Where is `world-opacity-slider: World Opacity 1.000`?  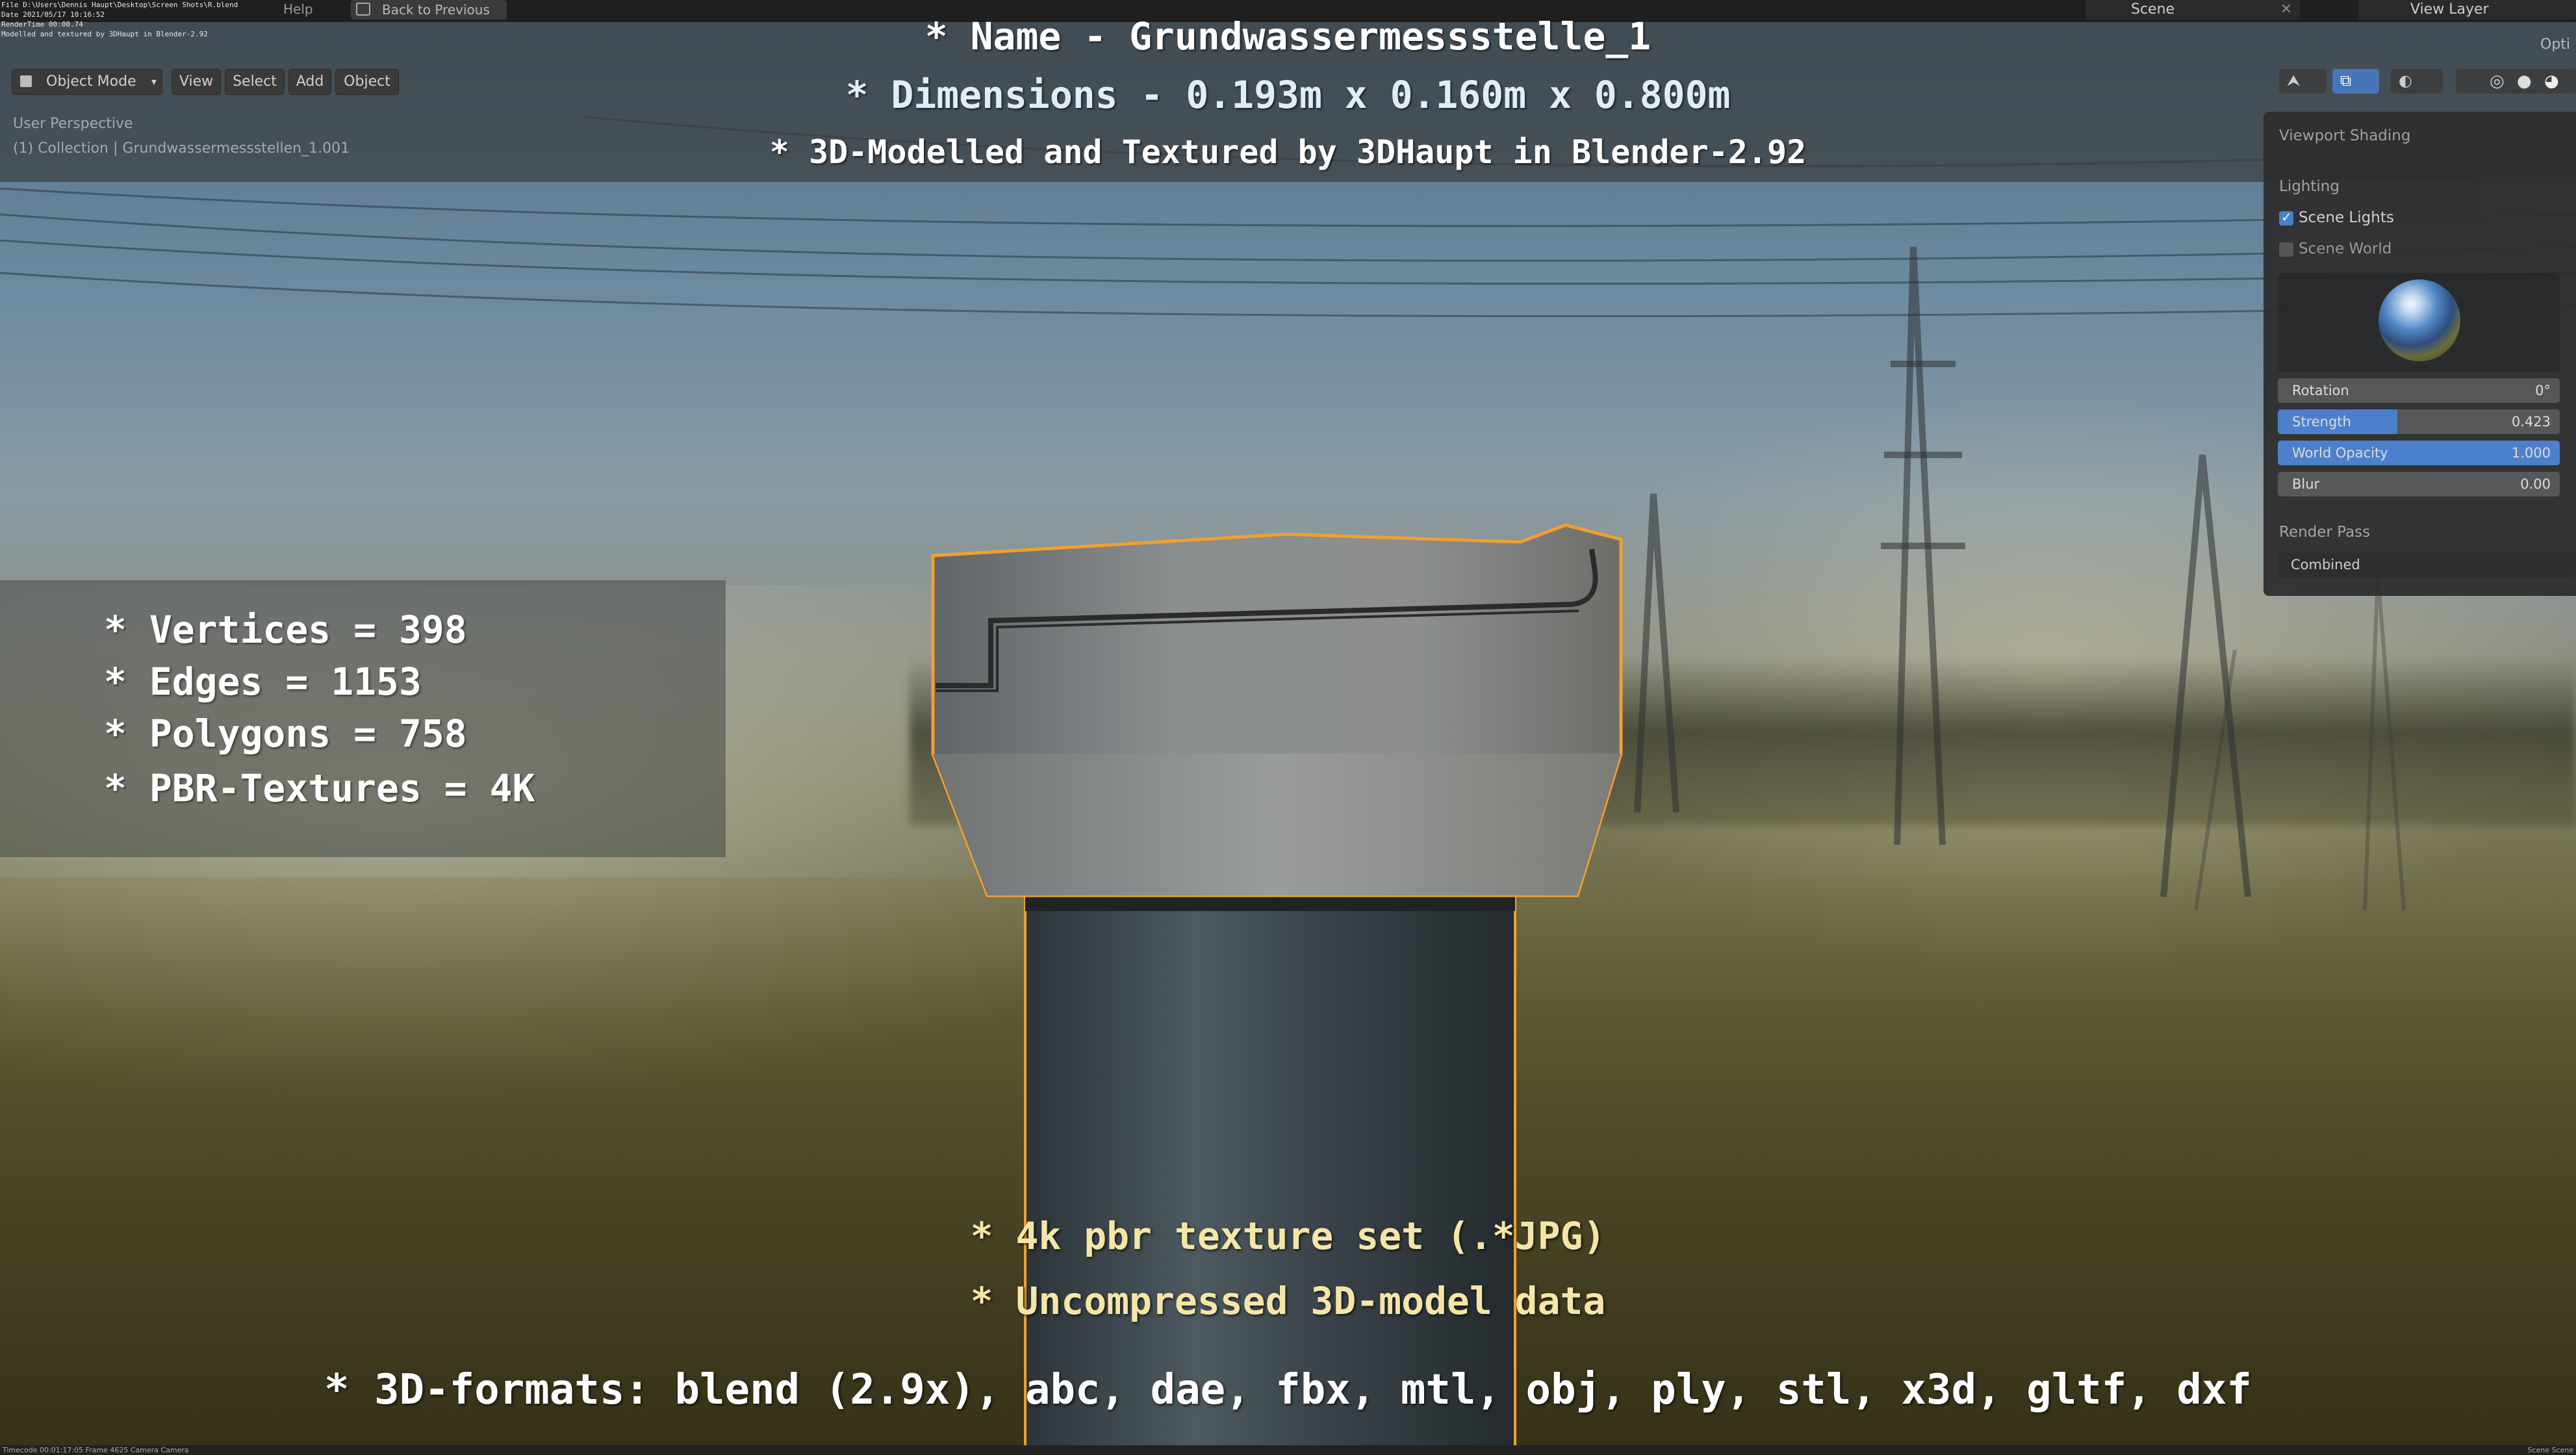
world-opacity-slider: World Opacity 1.000 is located at coordinates (2419, 453).